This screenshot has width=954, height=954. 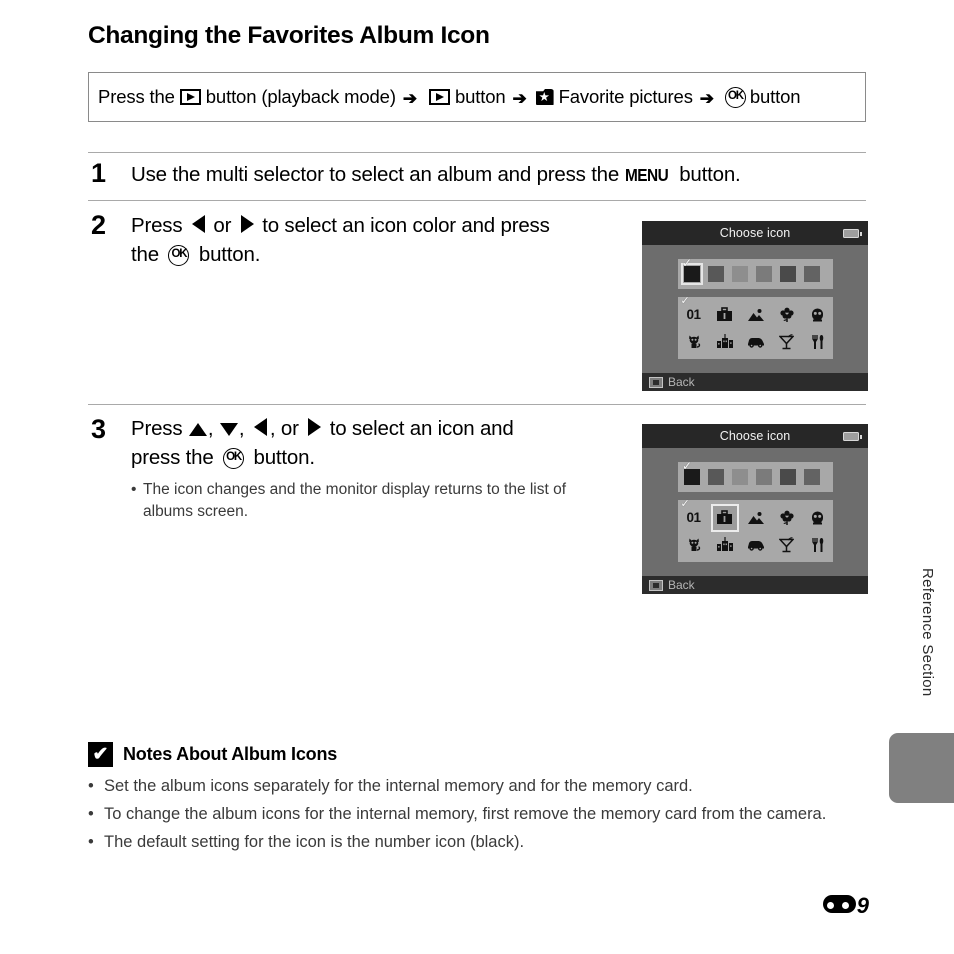 I want to click on mountain-icon, so click(x=755, y=517).